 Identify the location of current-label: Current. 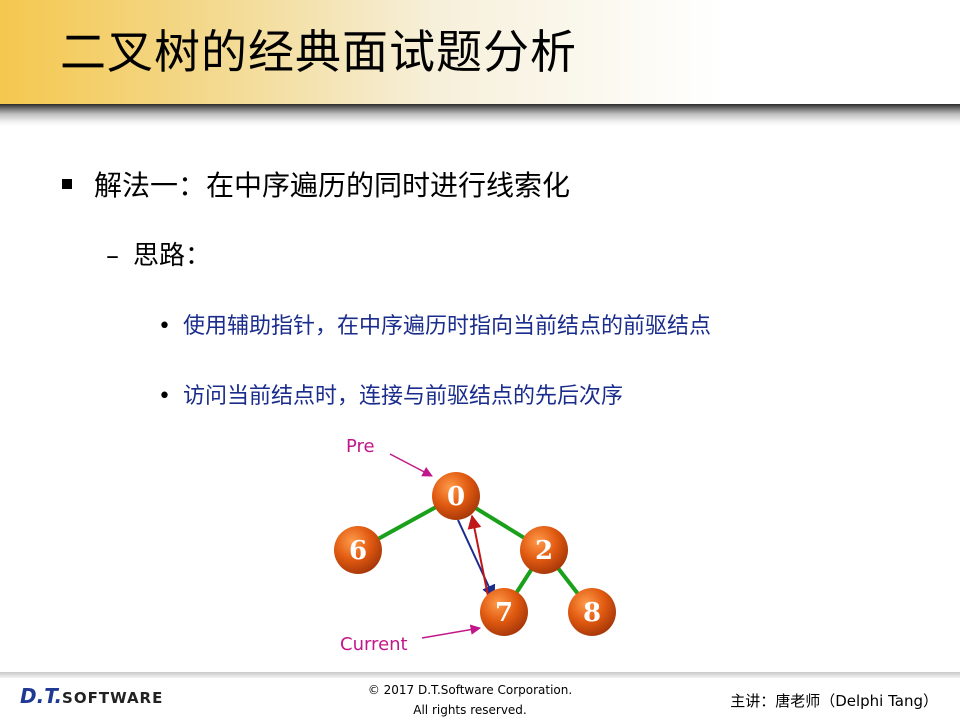
(374, 644).